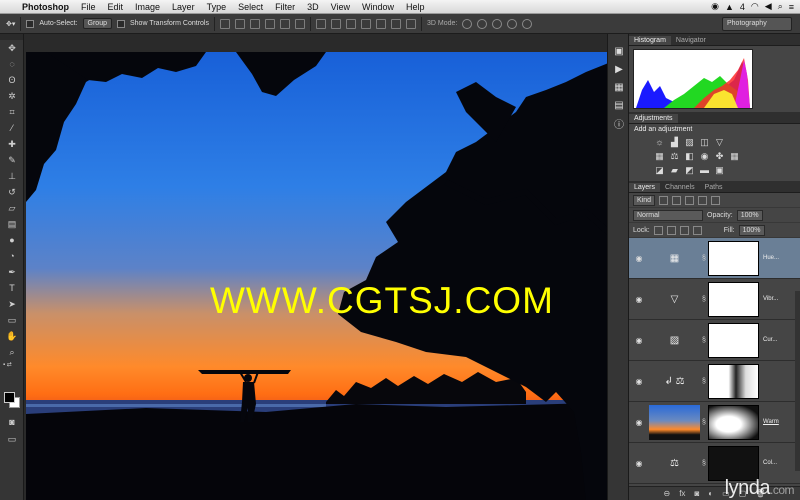 This screenshot has height=500, width=800. I want to click on path-select-tool-icon: ➤, so click(12, 304).